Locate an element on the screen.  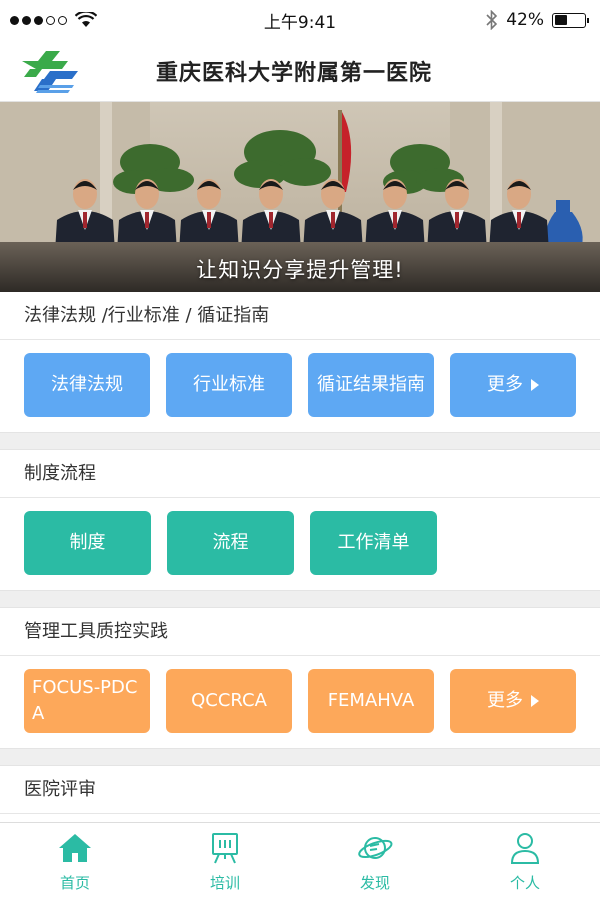
industry-standards-button: 行业标准 is located at coordinates (229, 385).